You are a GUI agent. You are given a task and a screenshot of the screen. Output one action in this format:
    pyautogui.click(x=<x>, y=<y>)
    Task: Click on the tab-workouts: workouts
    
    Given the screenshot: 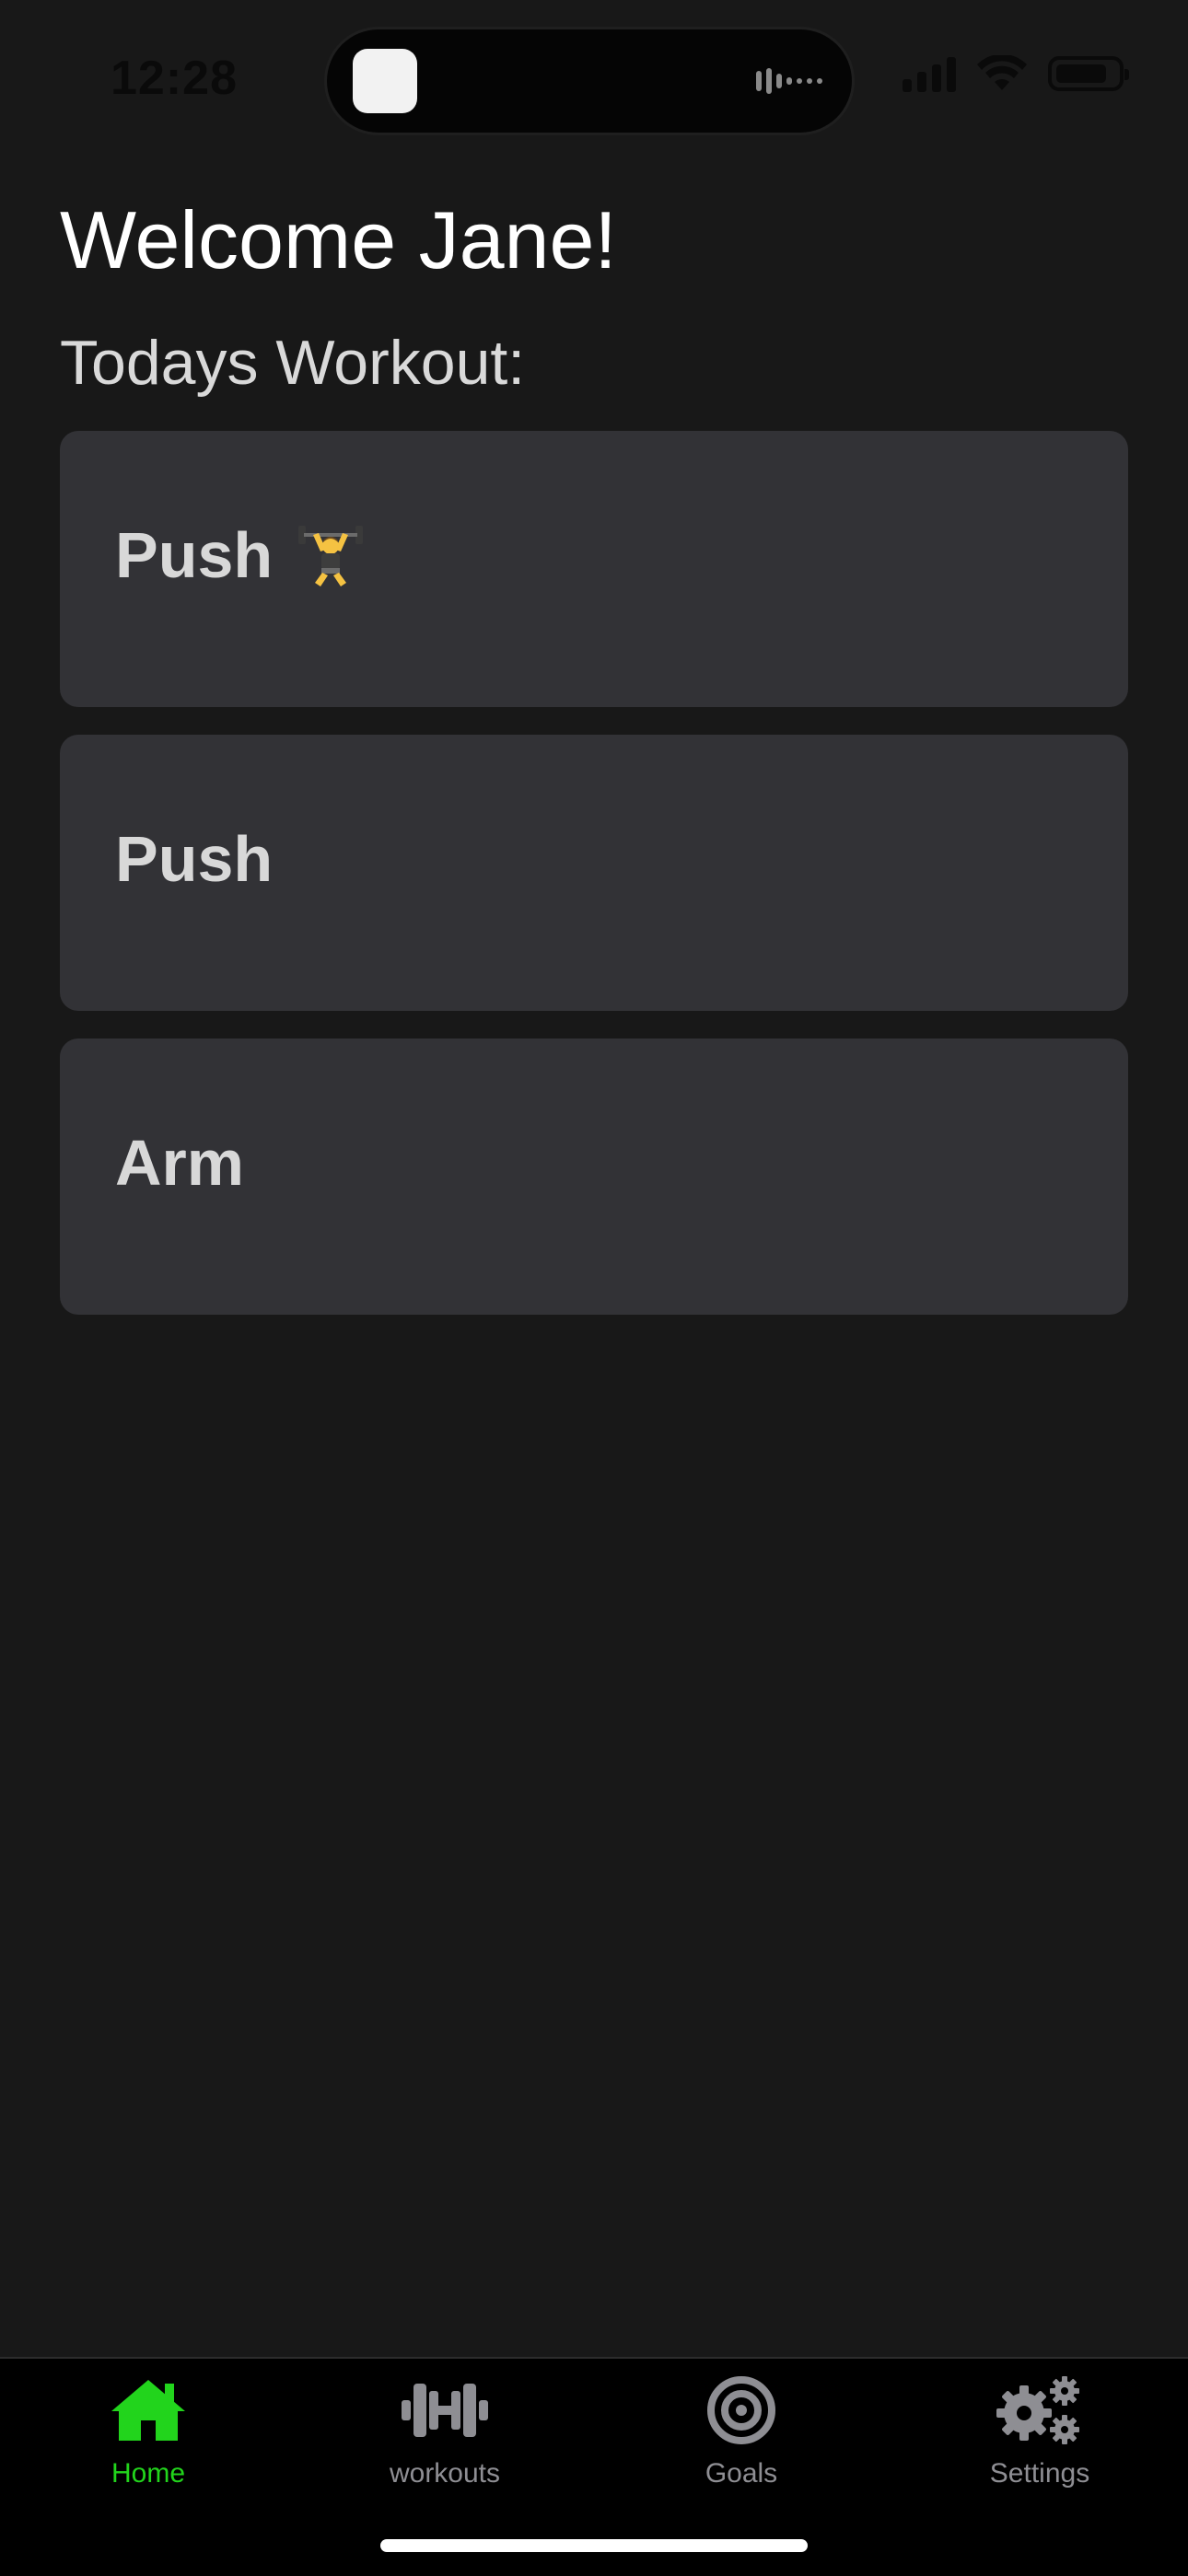 What is the action you would take?
    pyautogui.click(x=445, y=2431)
    